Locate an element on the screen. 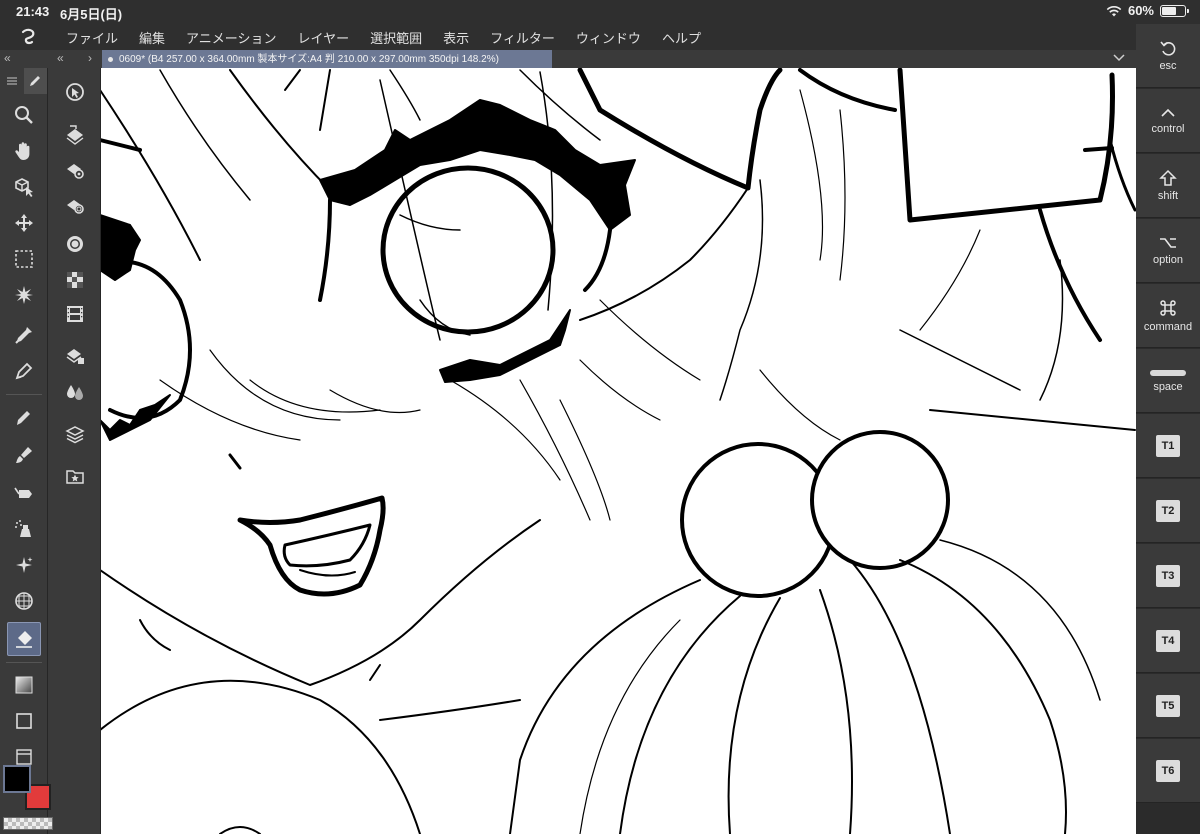  layer-select-button is located at coordinates (75, 92).